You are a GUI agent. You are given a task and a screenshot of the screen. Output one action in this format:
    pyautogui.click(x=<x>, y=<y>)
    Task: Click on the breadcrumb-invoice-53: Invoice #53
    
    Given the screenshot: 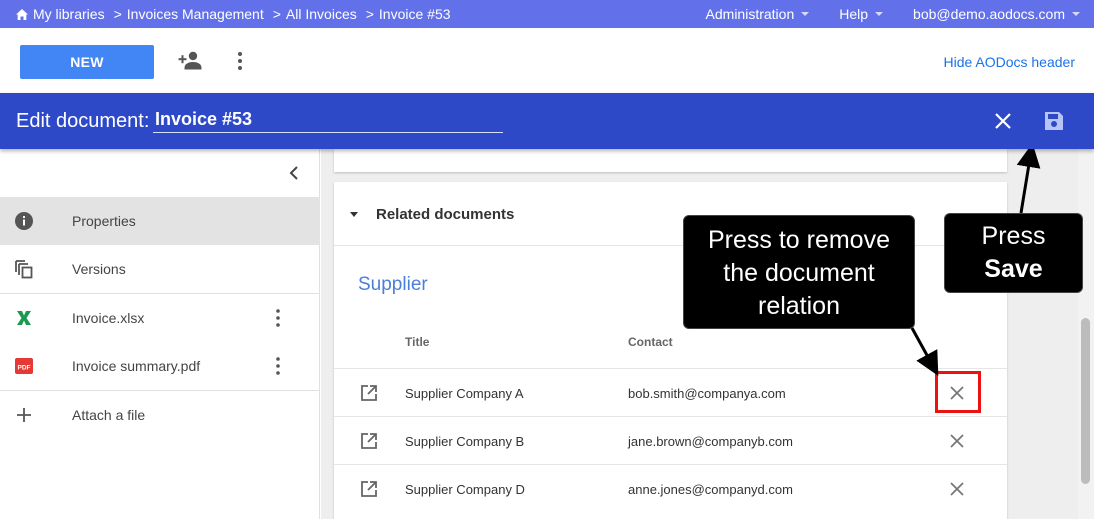 What is the action you would take?
    pyautogui.click(x=415, y=14)
    